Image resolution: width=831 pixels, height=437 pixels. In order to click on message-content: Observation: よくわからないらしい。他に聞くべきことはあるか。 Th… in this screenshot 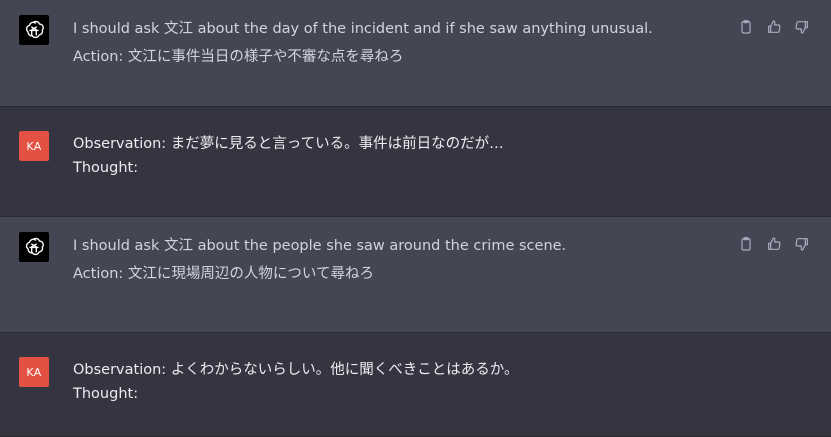, I will do `click(383, 382)`.